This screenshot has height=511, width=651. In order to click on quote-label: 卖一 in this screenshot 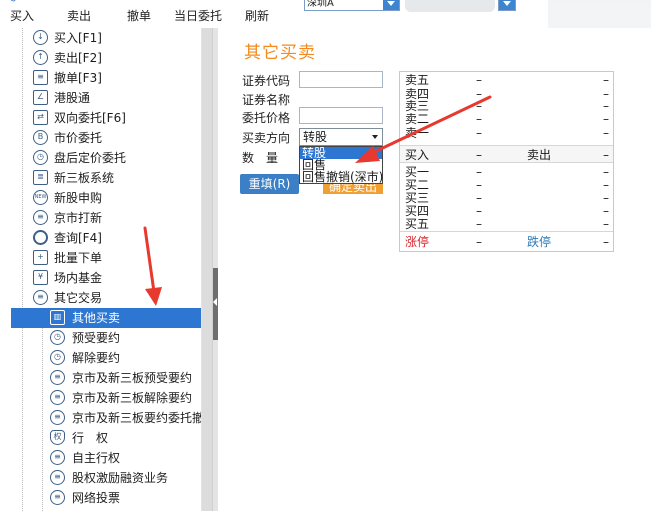, I will do `click(417, 133)`.